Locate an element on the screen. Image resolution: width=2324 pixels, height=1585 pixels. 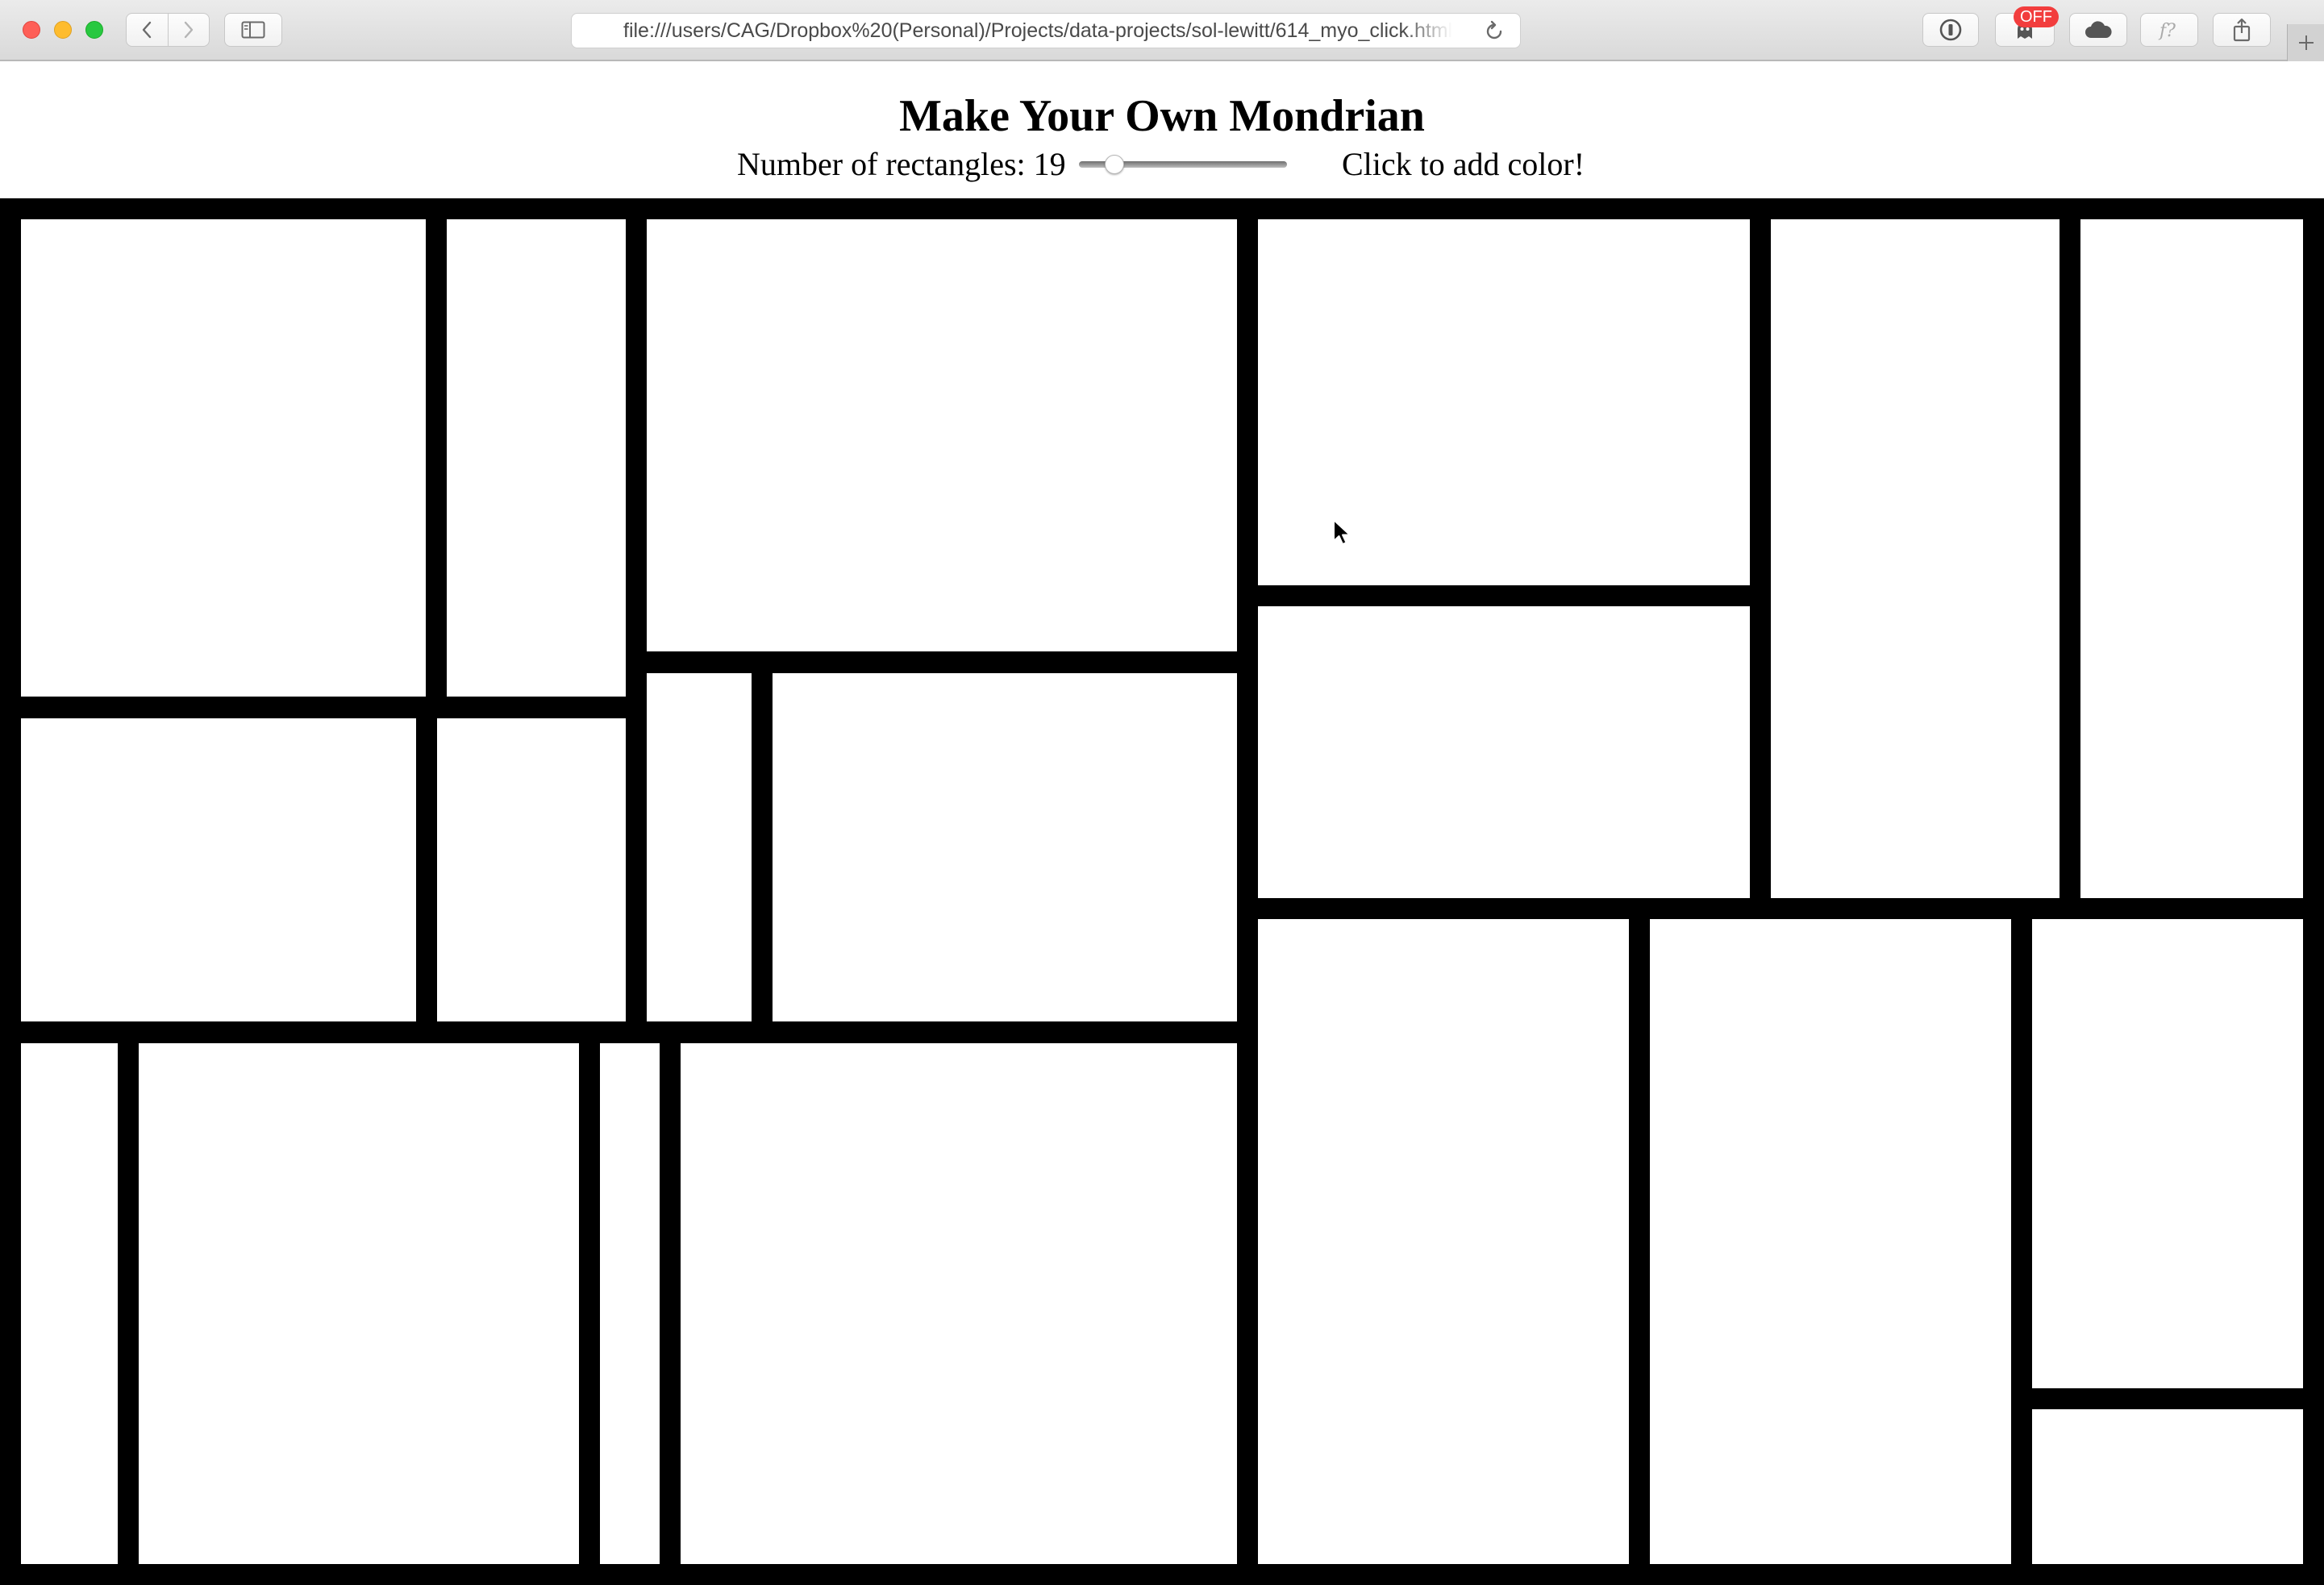
password-manager-icon is located at coordinates (1951, 30).